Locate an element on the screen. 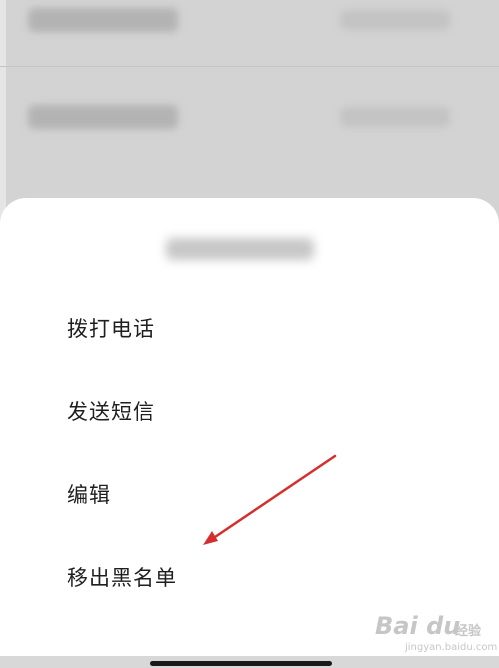 This screenshot has height=668, width=499. menu-item-label: 发送短信 is located at coordinates (111, 412).